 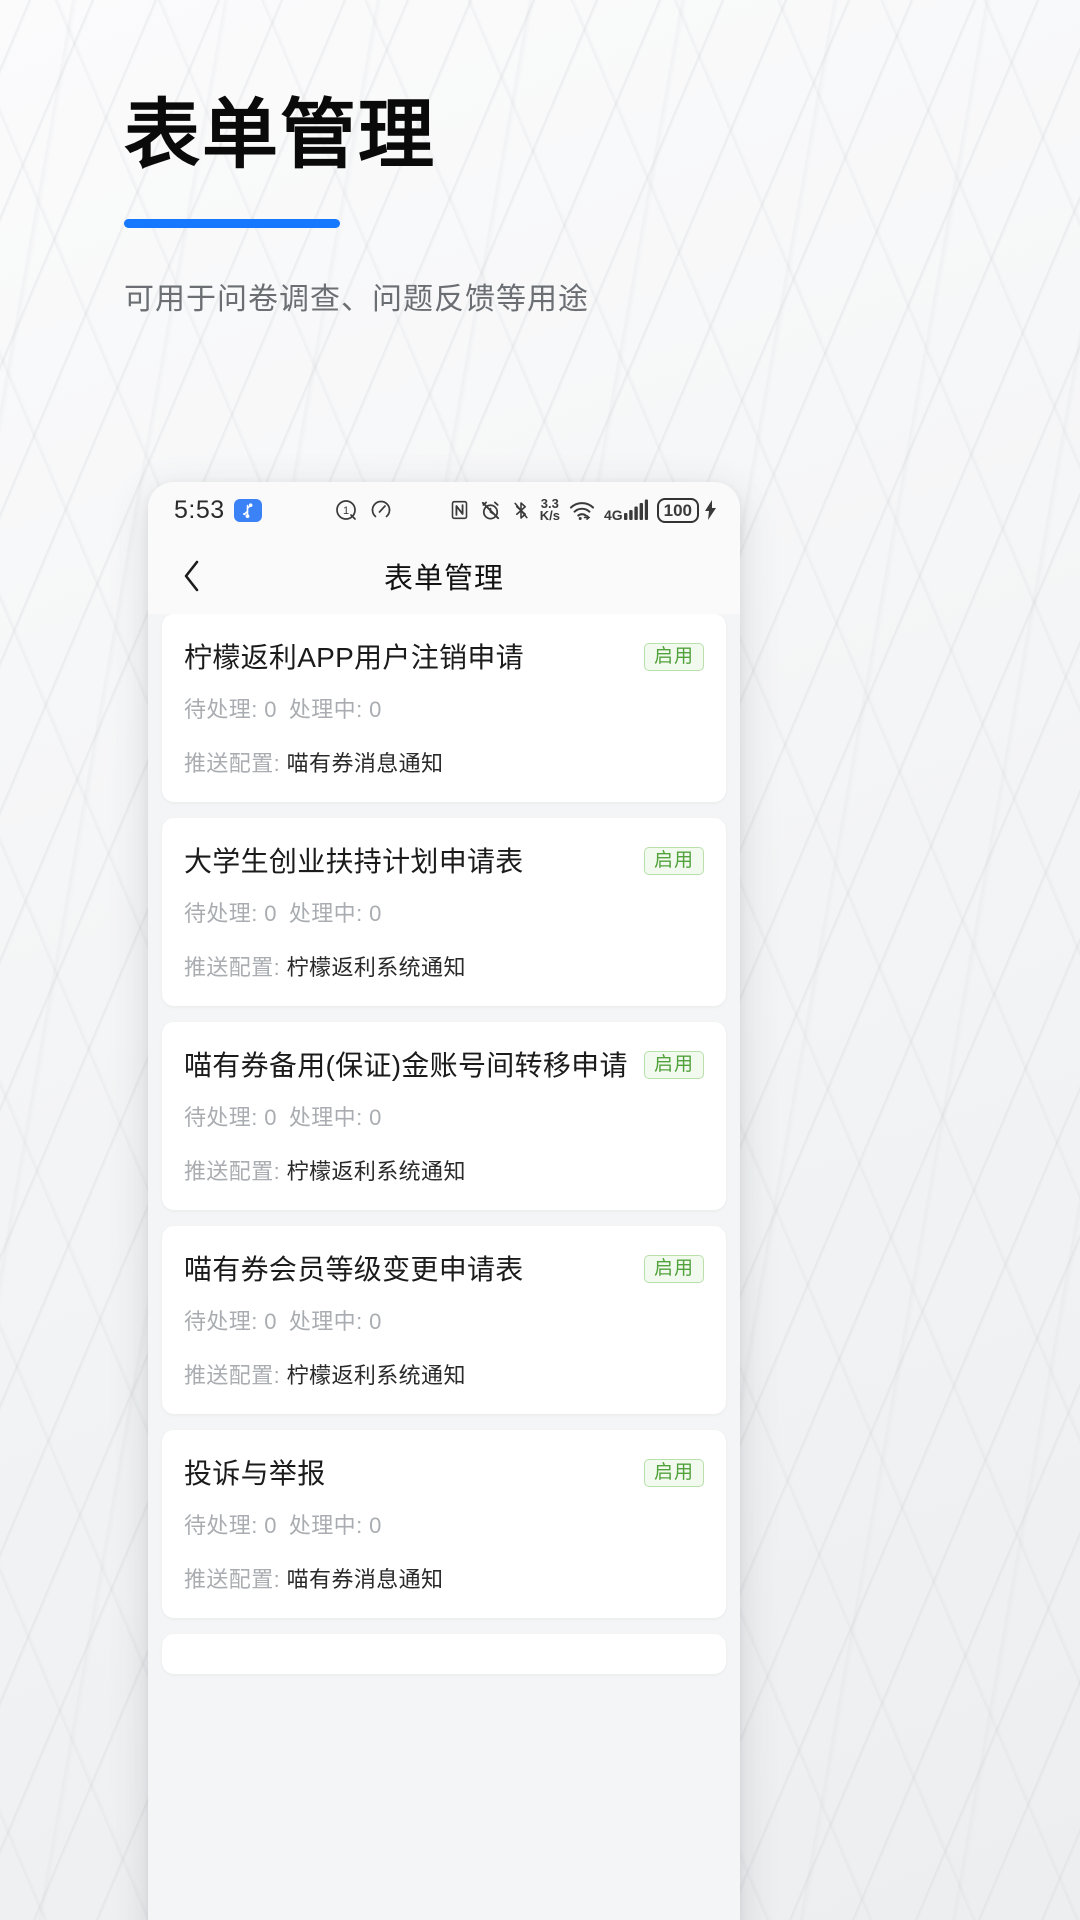 I want to click on form-title: 大学生创业扶持计划申请表, so click(x=354, y=861).